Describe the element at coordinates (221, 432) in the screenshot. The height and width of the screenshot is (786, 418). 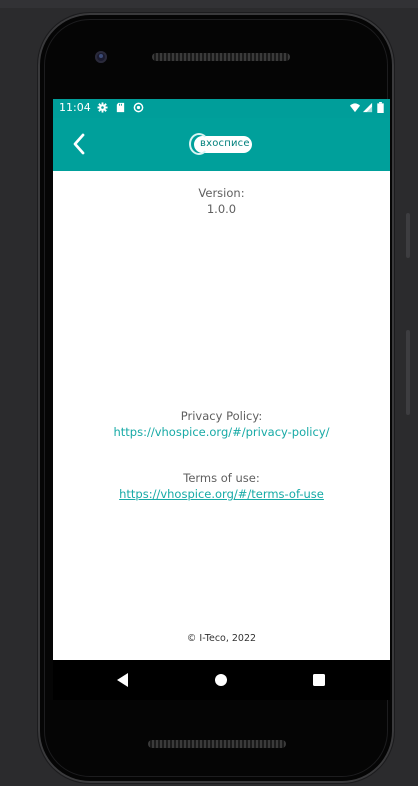
I see `privacy-policy-link: https://vhospice.org/#/privacy-policy/` at that location.